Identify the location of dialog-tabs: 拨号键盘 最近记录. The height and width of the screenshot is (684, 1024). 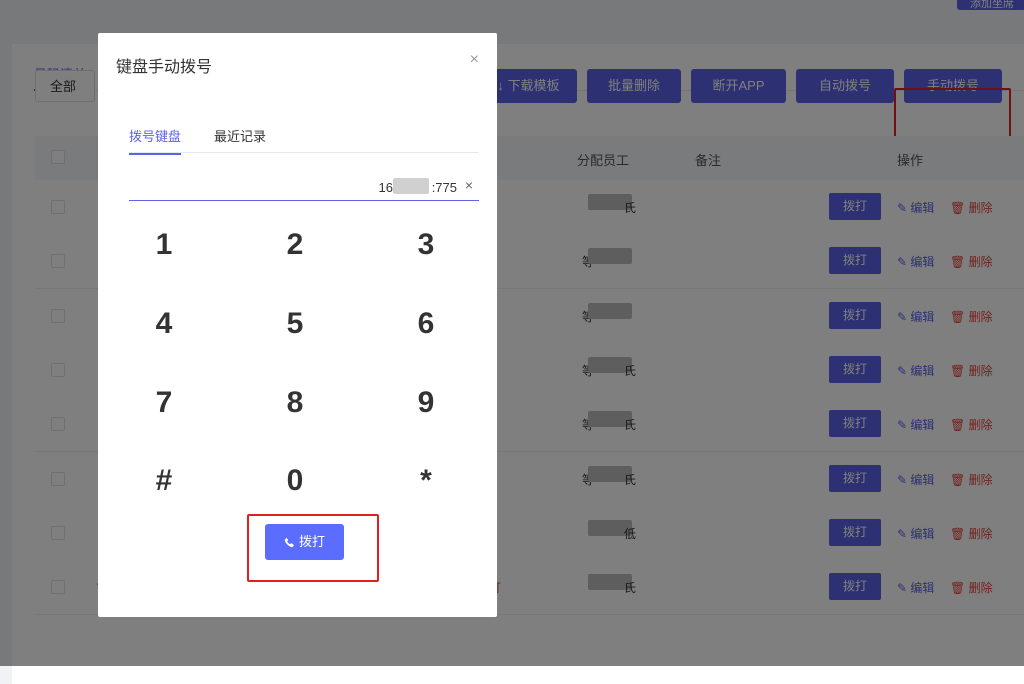
(304, 140).